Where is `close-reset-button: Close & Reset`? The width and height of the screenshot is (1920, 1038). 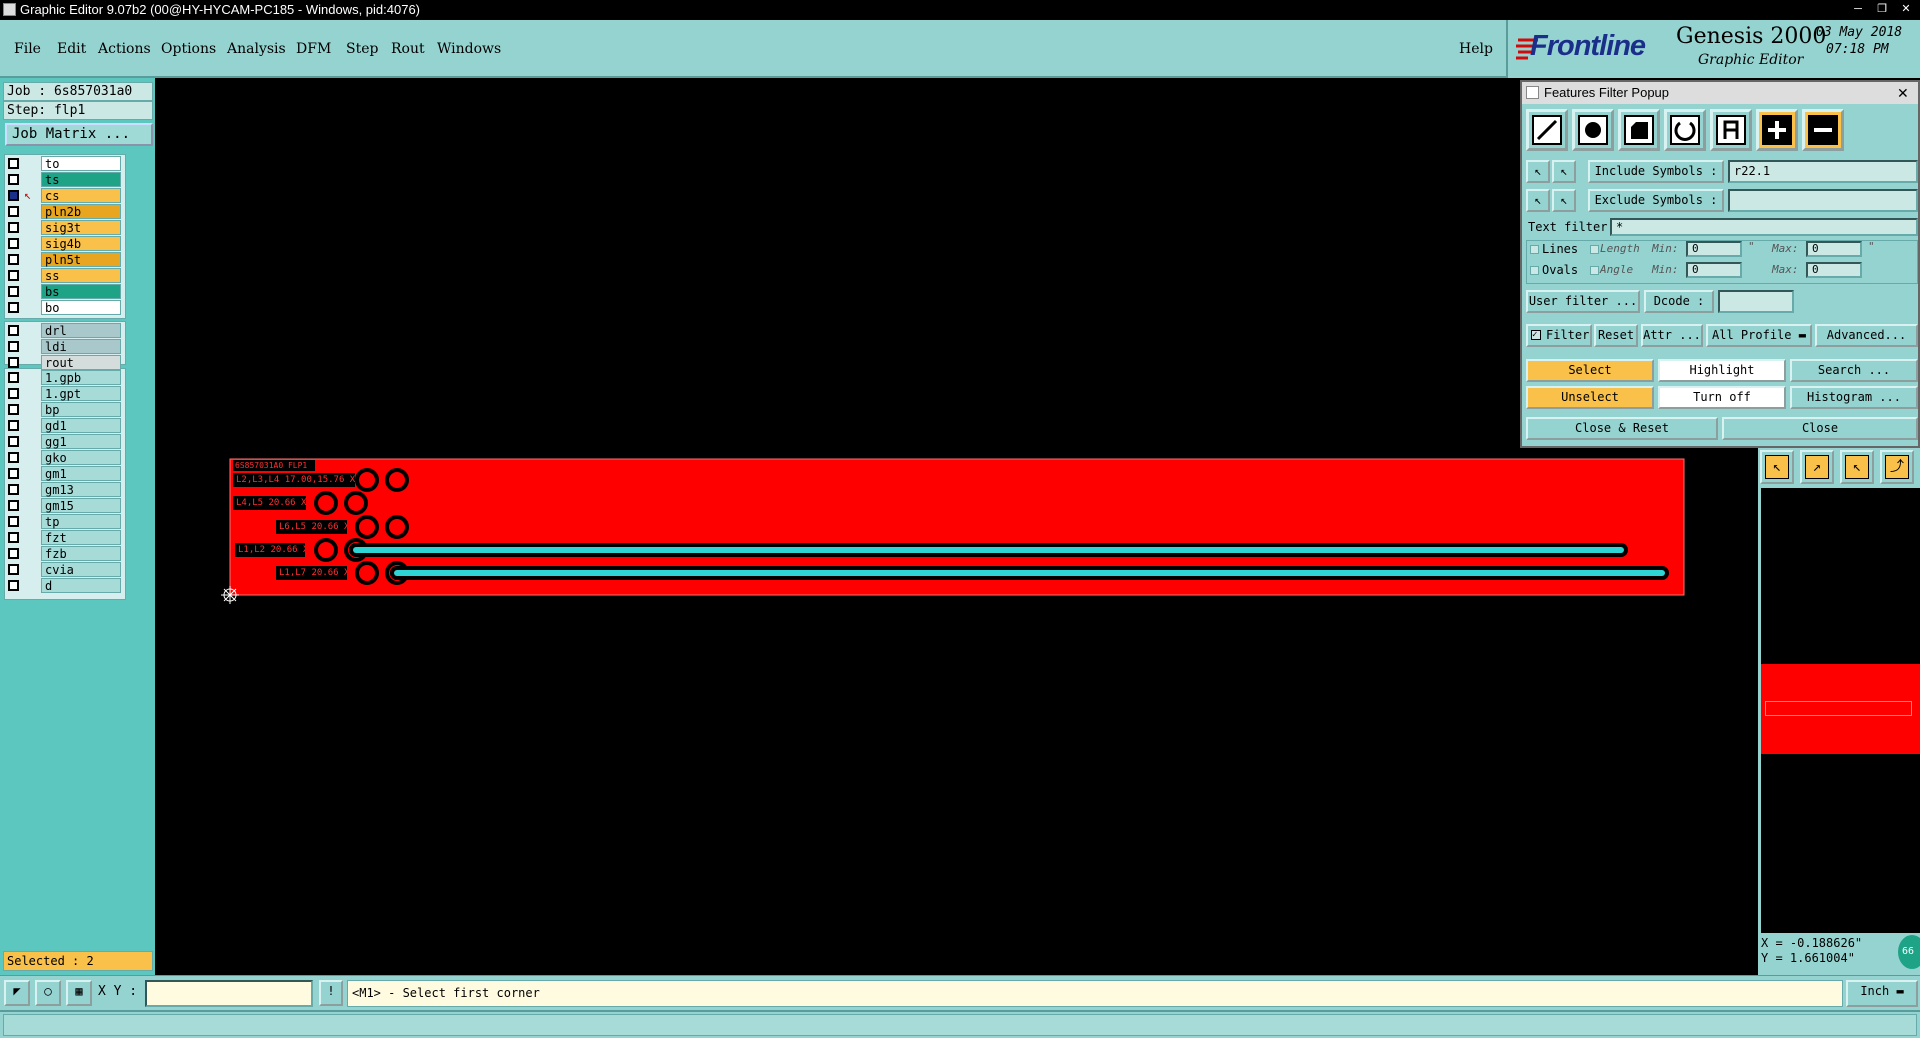 close-reset-button: Close & Reset is located at coordinates (1622, 428).